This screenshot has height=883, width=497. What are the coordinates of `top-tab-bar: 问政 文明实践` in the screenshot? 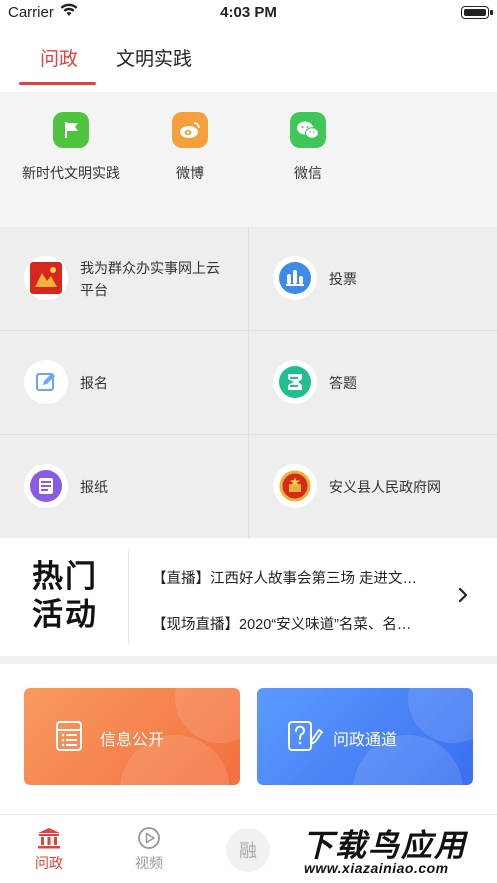 It's located at (248, 59).